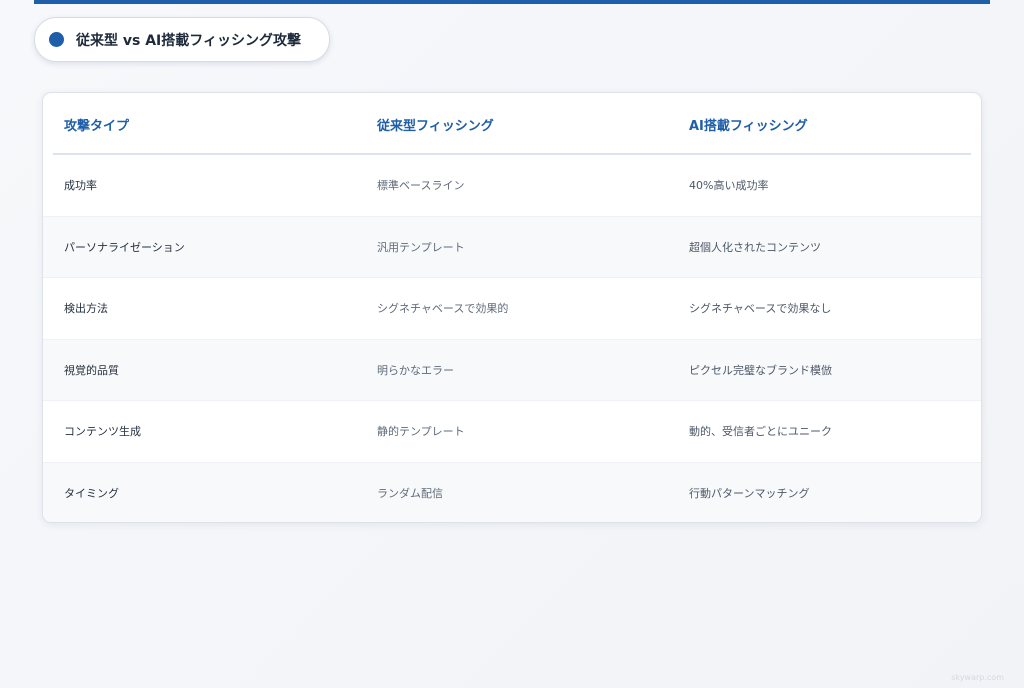  Describe the element at coordinates (512, 492) in the screenshot. I see `table-row: タイミング ランダム配信 行動パターンマッチング` at that location.